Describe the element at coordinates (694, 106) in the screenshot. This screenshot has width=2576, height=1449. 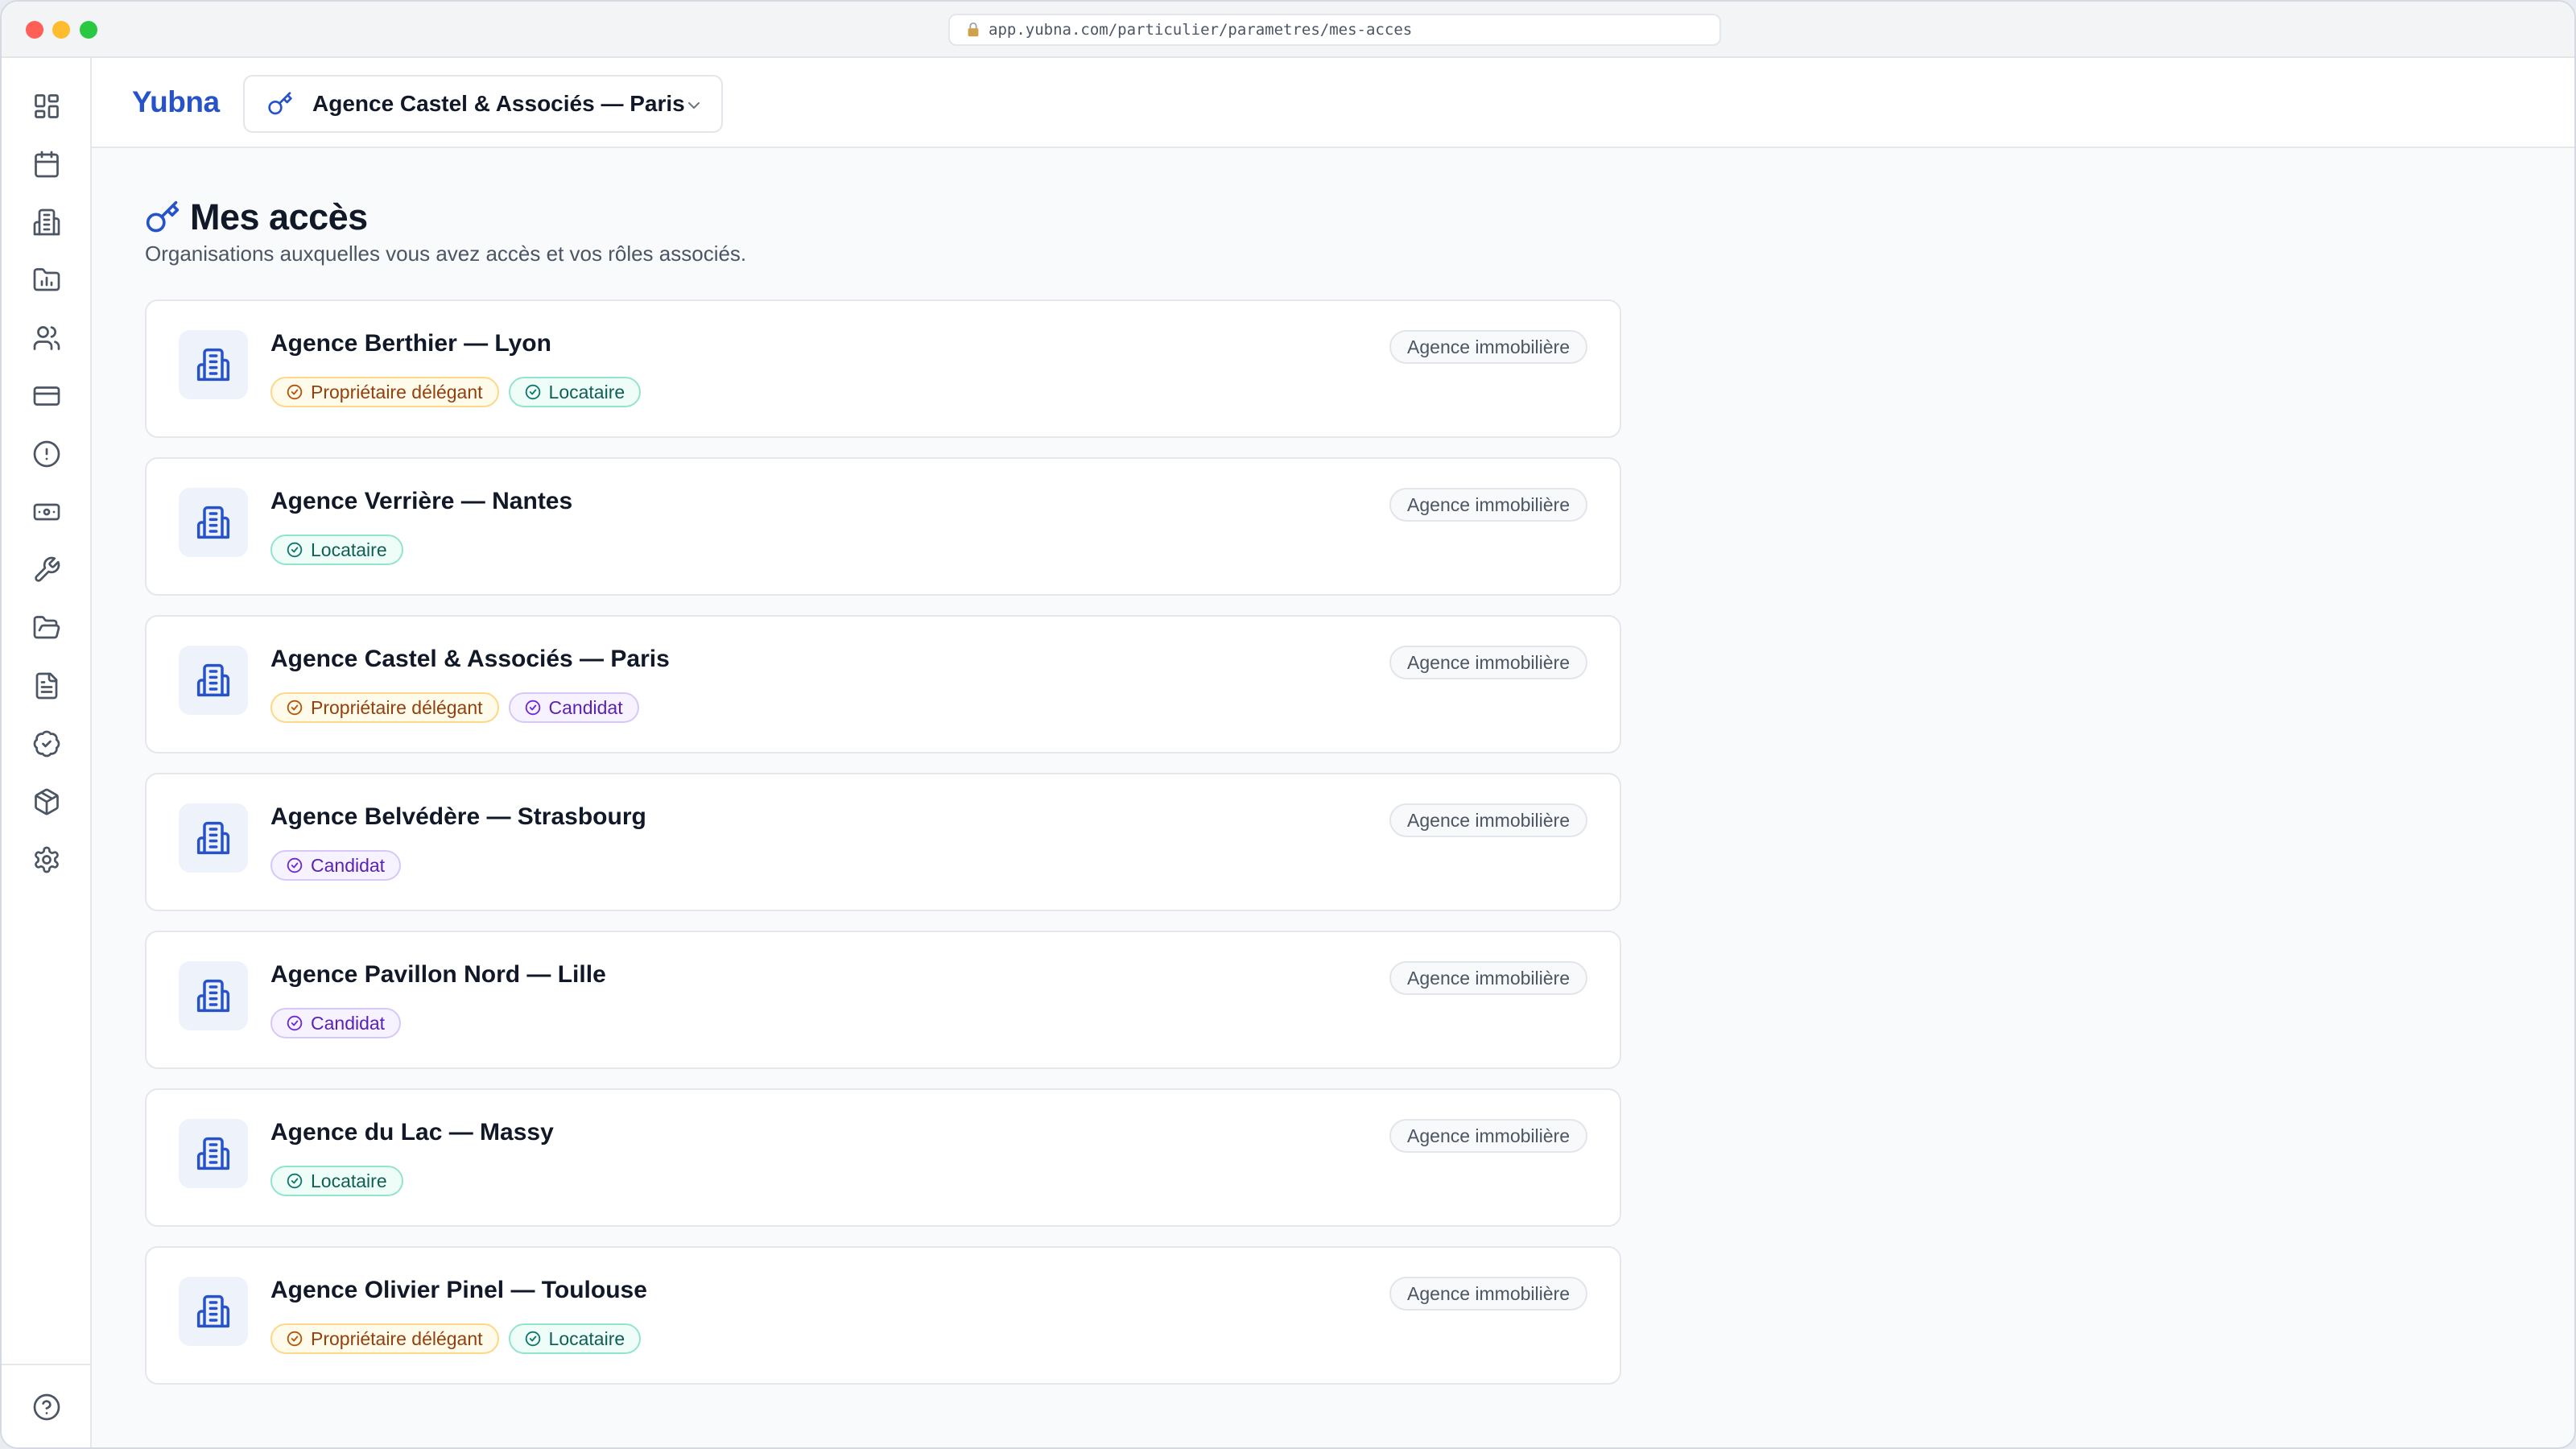
I see `chevron-down-icon` at that location.